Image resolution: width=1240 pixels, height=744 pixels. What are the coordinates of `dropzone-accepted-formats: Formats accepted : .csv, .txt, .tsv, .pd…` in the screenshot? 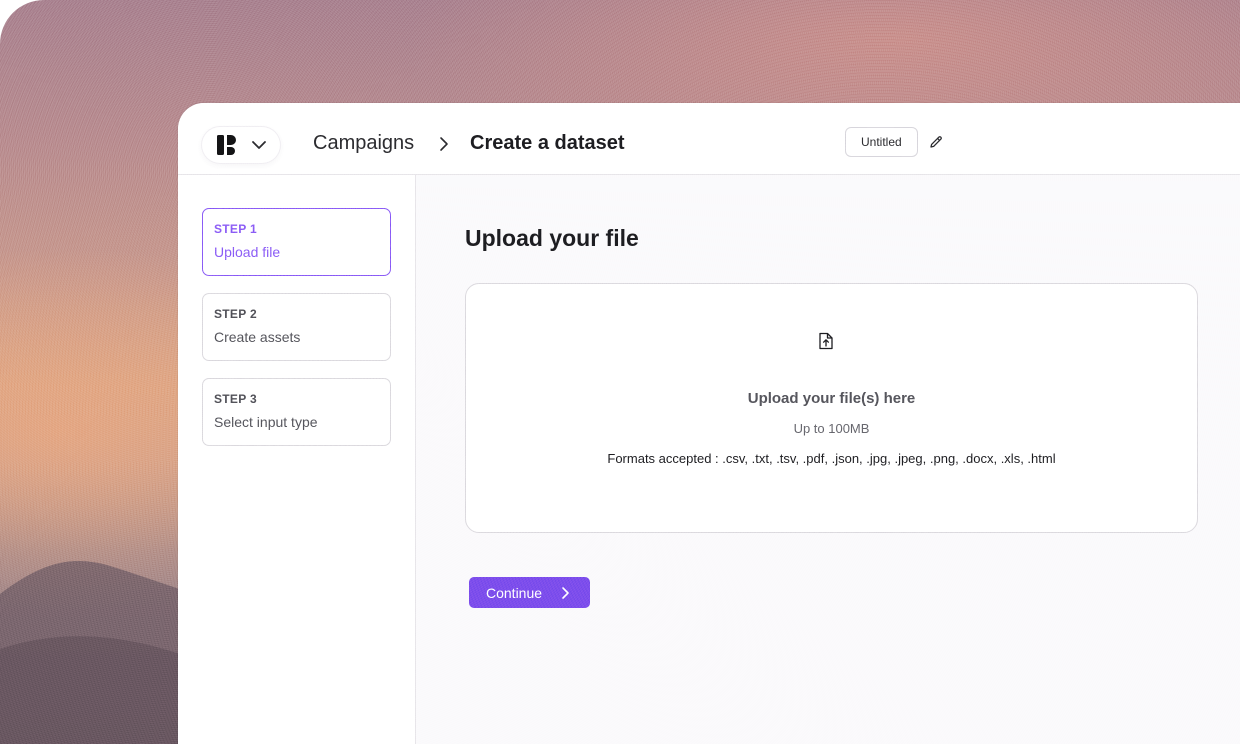 It's located at (831, 458).